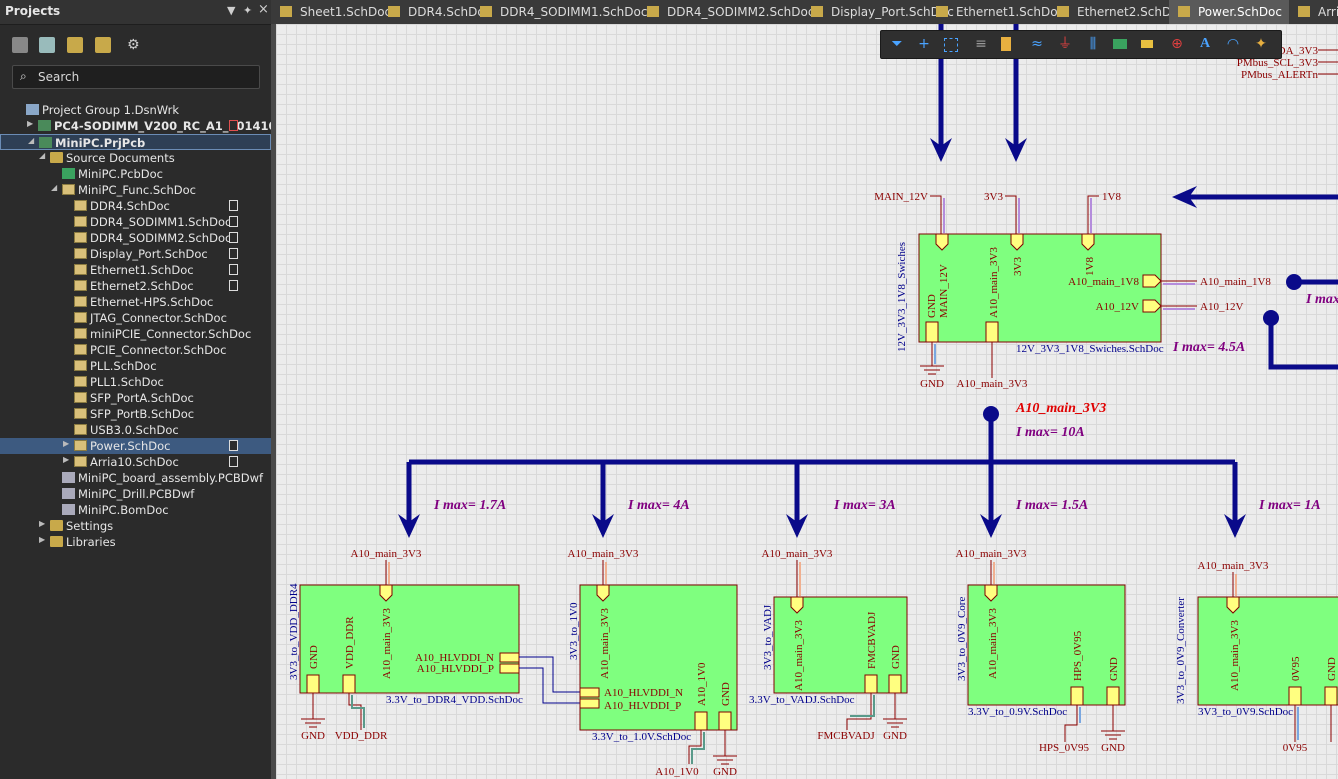 This screenshot has height=779, width=1338. What do you see at coordinates (135, 190) in the screenshot?
I see `tree-item: ◢ MiniPC_Func.SchDoc` at bounding box center [135, 190].